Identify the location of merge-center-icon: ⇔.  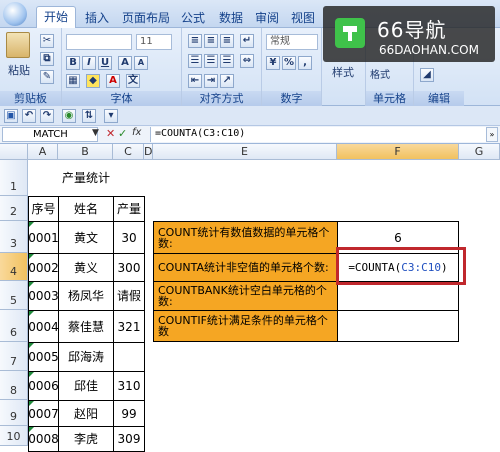
(247, 61).